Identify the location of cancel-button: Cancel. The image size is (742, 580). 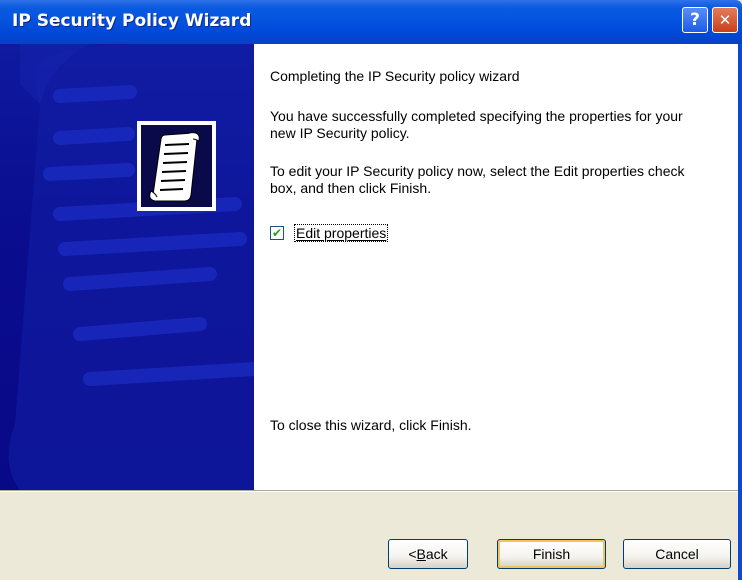
(677, 554).